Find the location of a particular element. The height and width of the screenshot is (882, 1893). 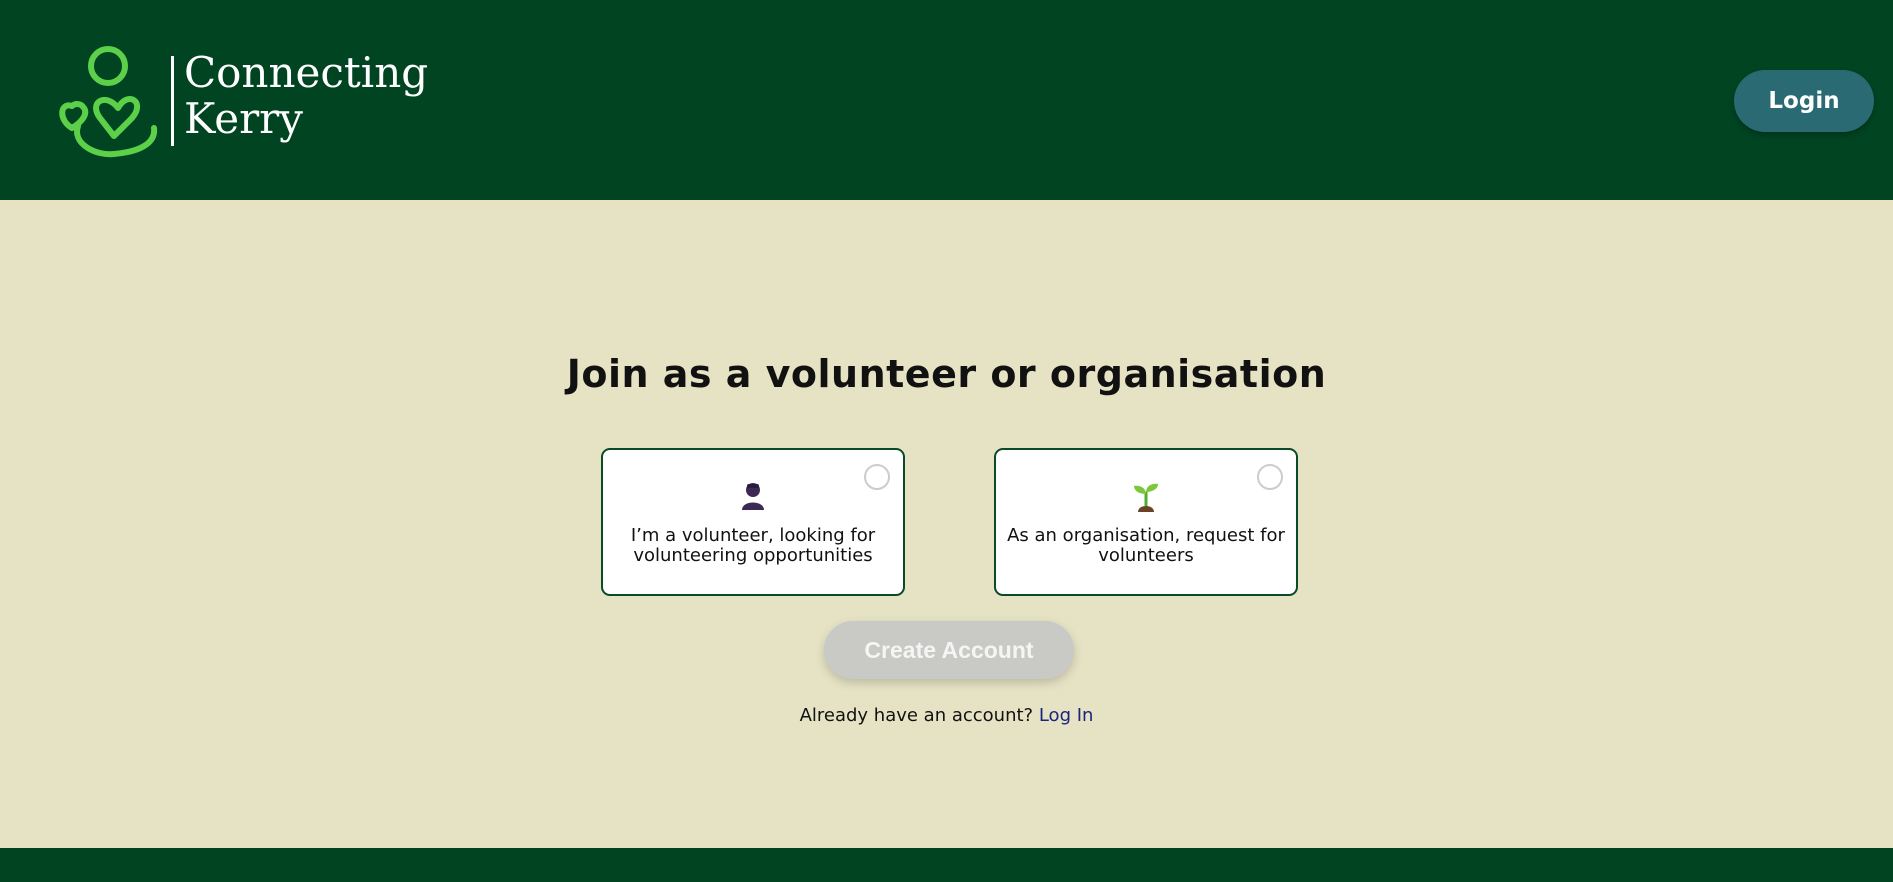

logo-line-1: Connecting is located at coordinates (306, 72).